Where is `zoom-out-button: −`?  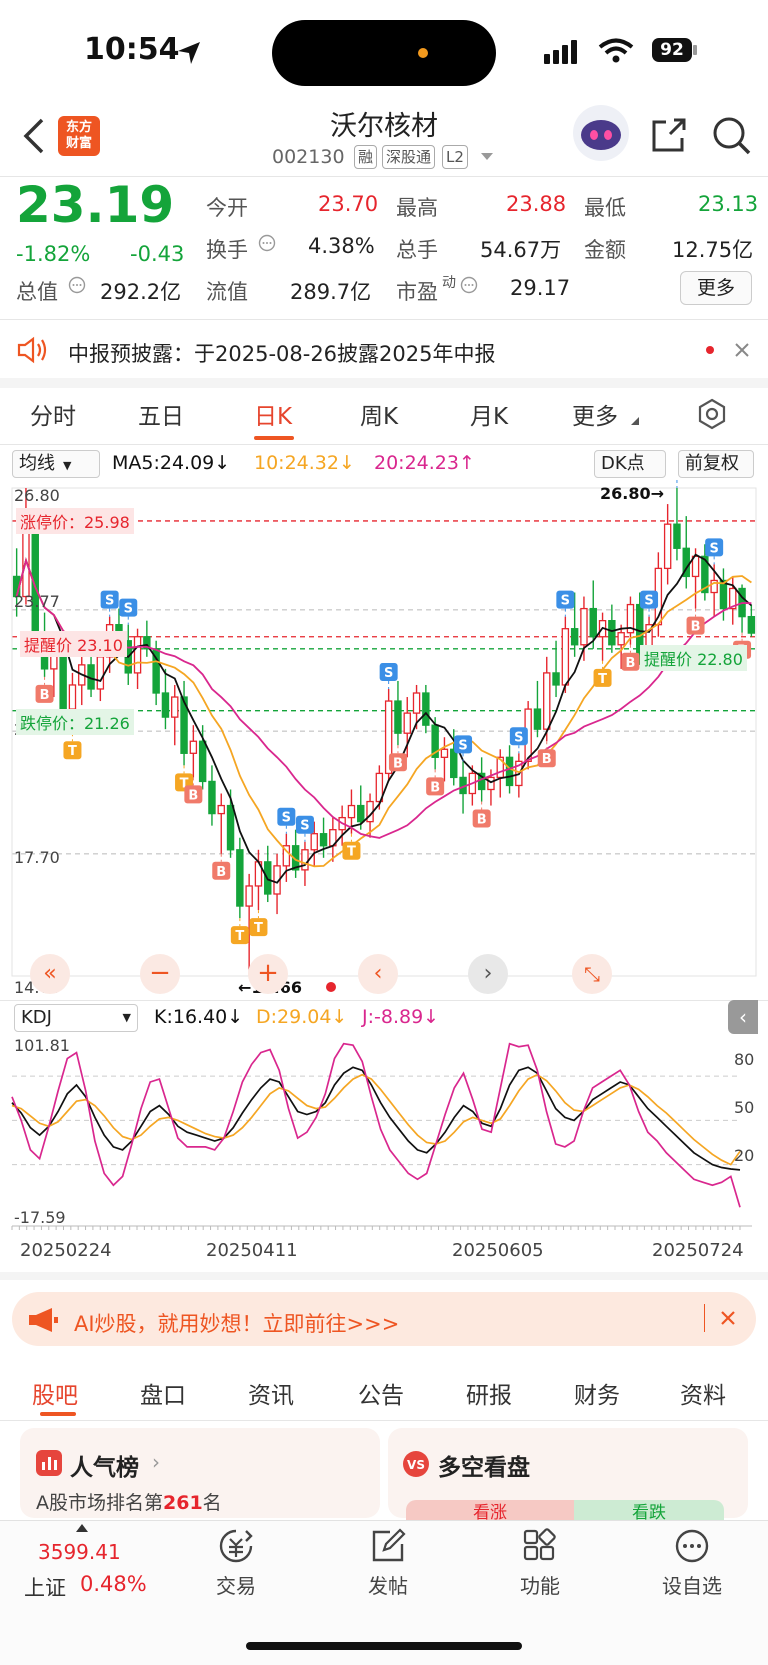 zoom-out-button: − is located at coordinates (160, 974).